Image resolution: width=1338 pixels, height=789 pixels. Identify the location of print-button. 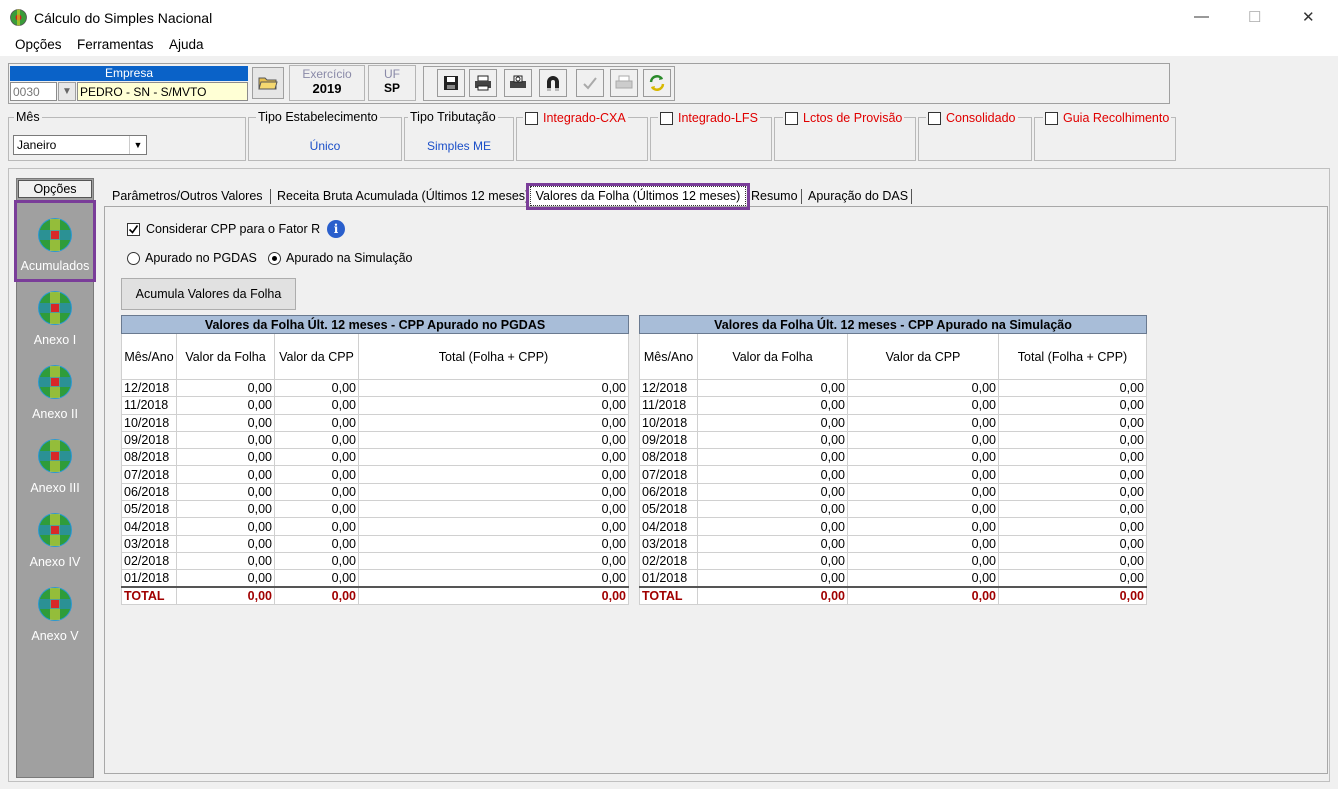
(483, 83).